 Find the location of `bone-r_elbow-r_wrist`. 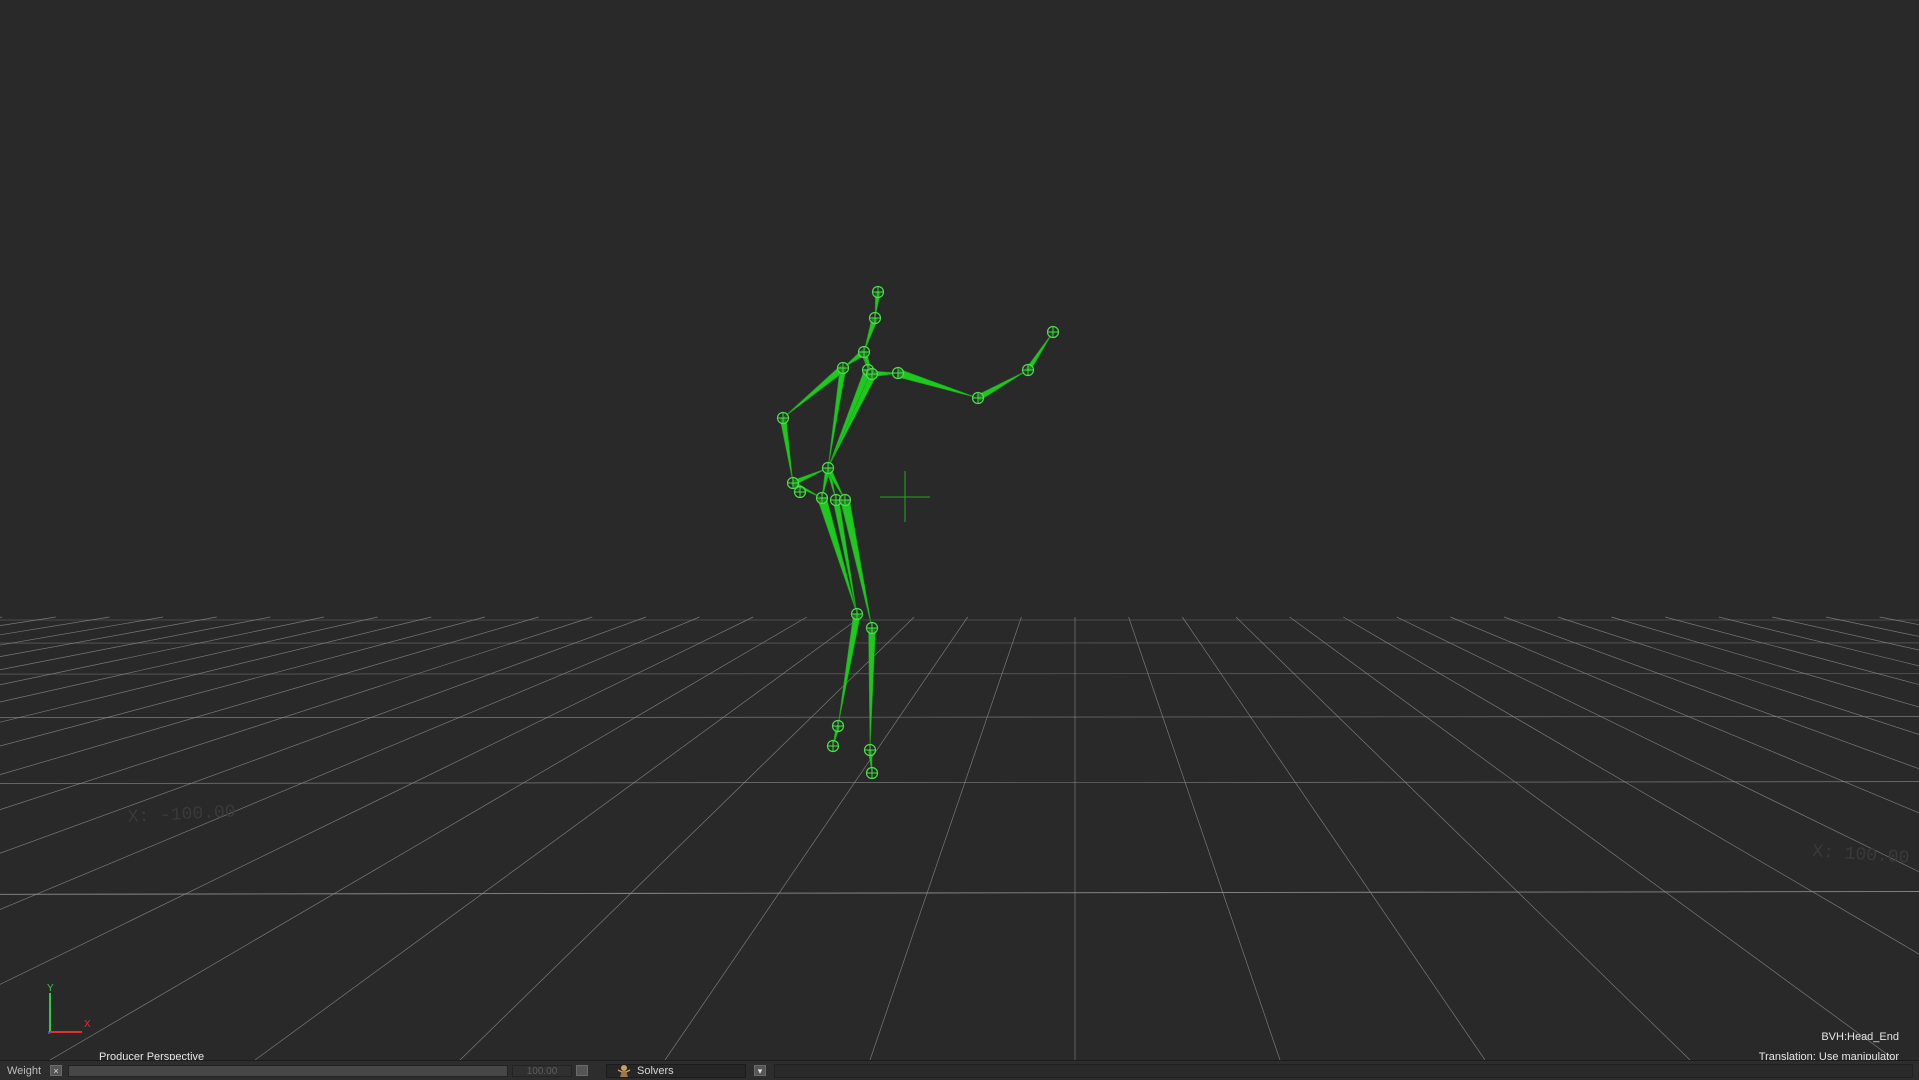

bone-r_elbow-r_wrist is located at coordinates (1002, 385).